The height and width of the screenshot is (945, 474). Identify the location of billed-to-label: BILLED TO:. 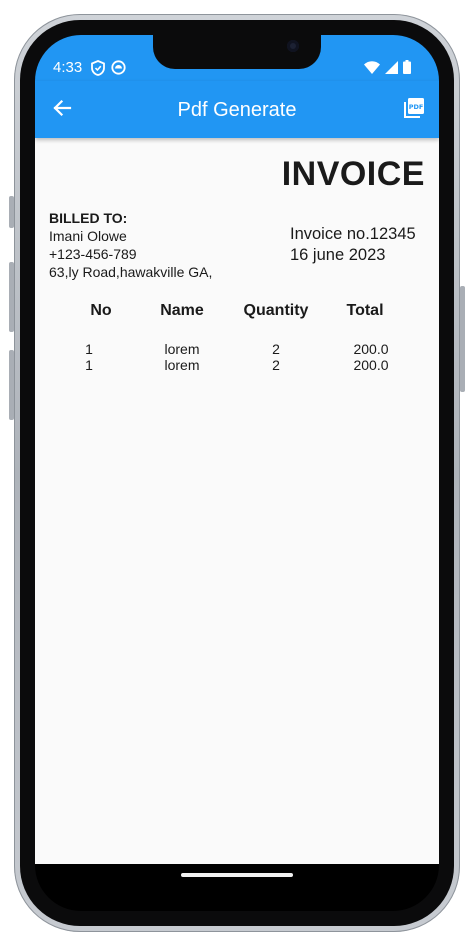
(88, 218).